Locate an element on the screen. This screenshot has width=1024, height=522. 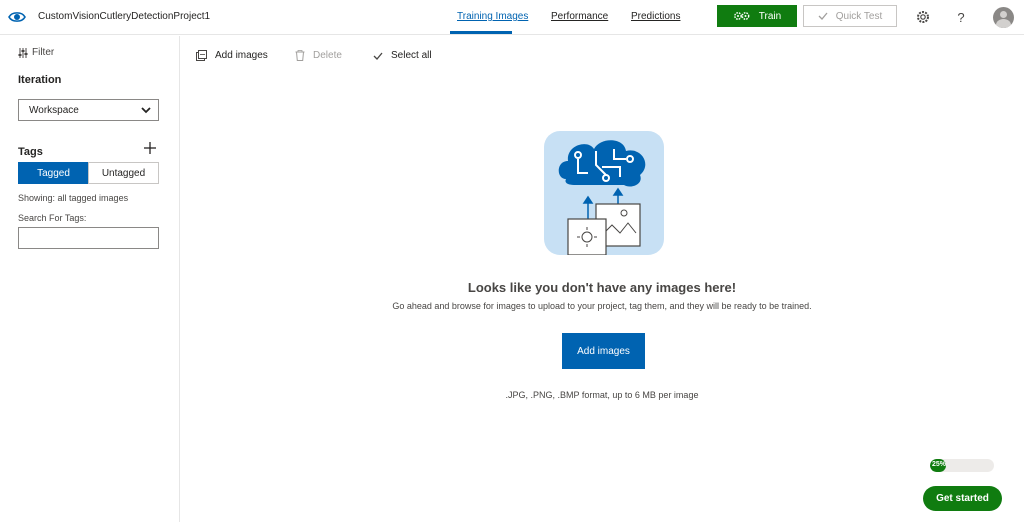
help-button: ? is located at coordinates (961, 17).